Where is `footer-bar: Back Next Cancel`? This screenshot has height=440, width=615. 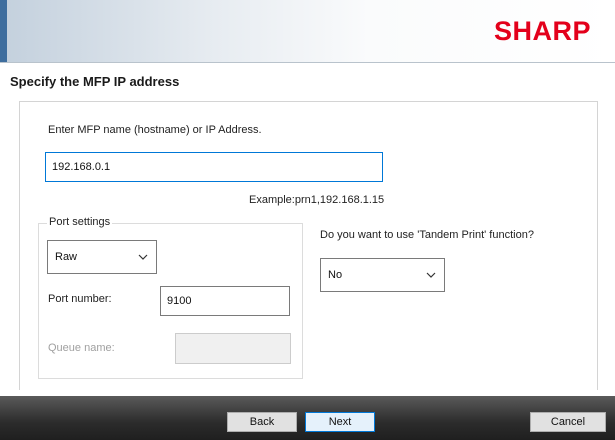 footer-bar: Back Next Cancel is located at coordinates (307, 418).